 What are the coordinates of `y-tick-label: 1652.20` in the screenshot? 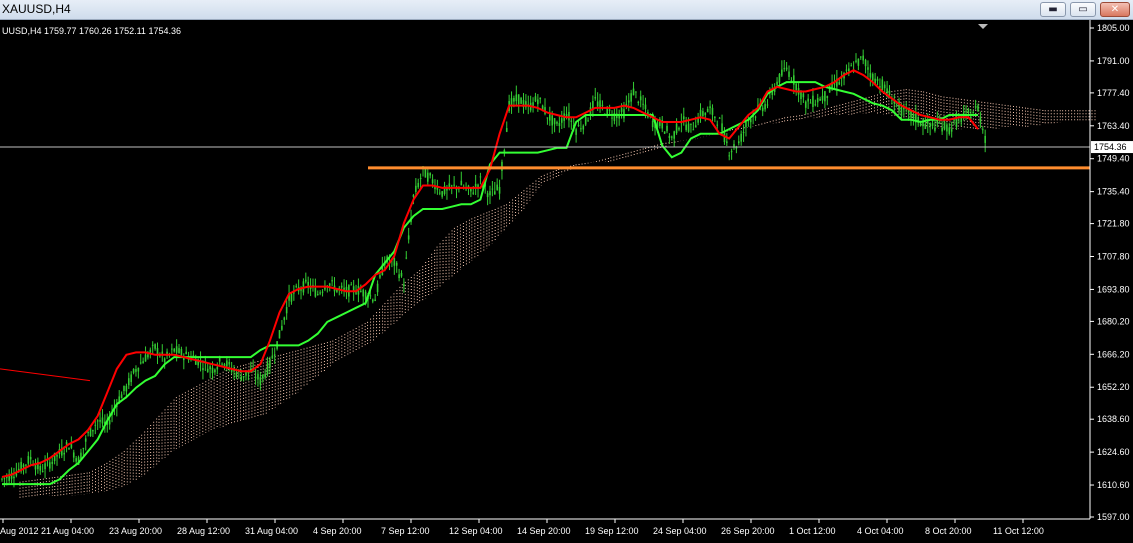 It's located at (1113, 387).